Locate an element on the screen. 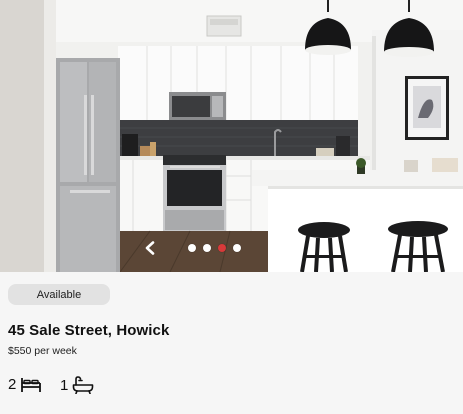 The width and height of the screenshot is (463, 414). previous-photo-button is located at coordinates (150, 248).